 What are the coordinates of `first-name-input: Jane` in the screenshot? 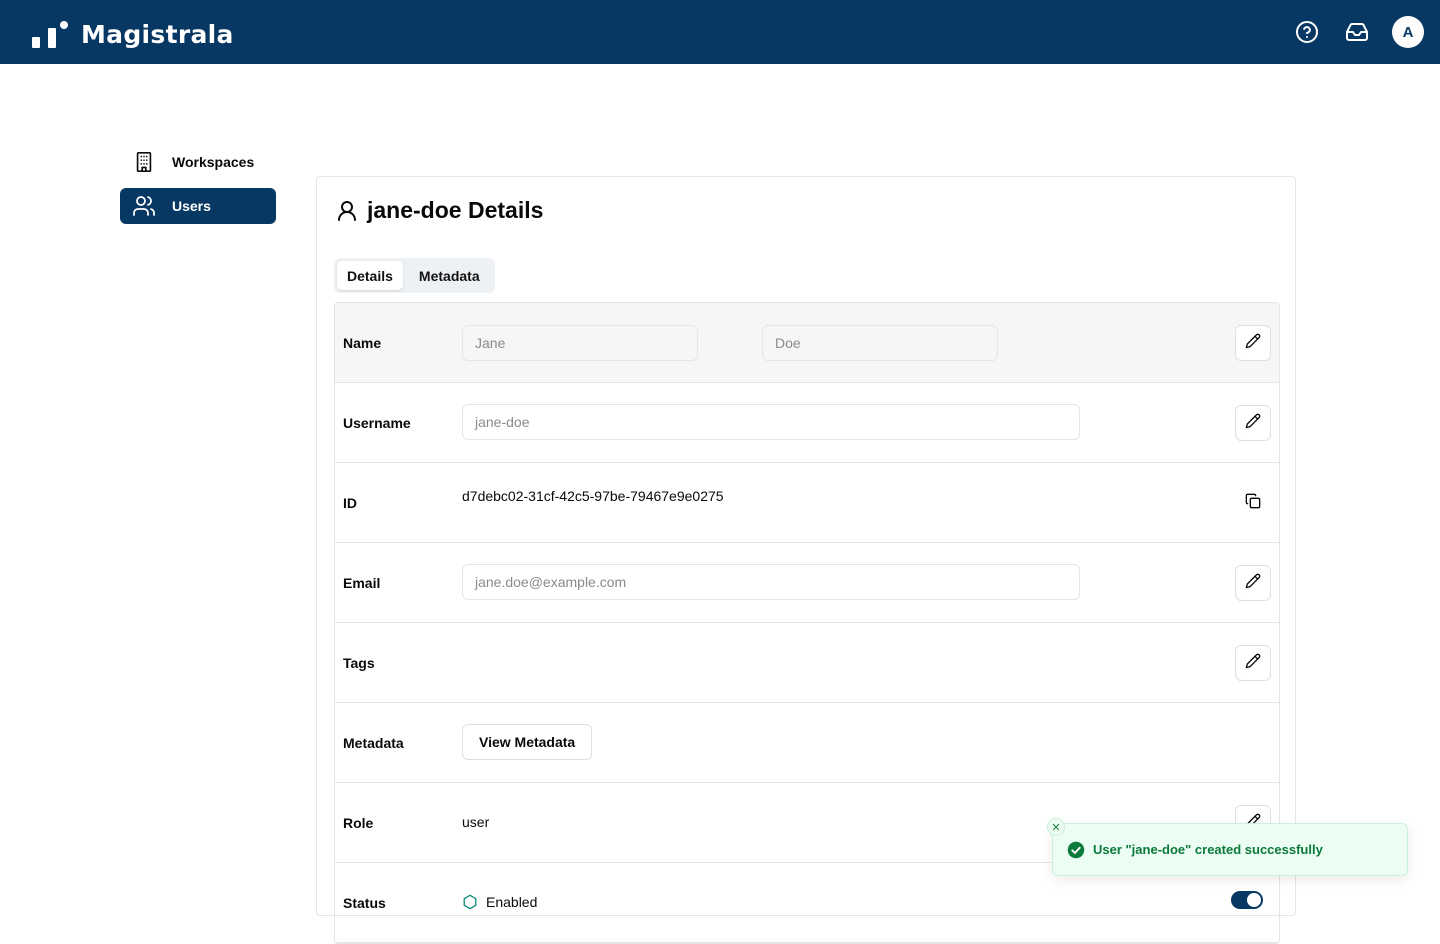 It's located at (580, 343).